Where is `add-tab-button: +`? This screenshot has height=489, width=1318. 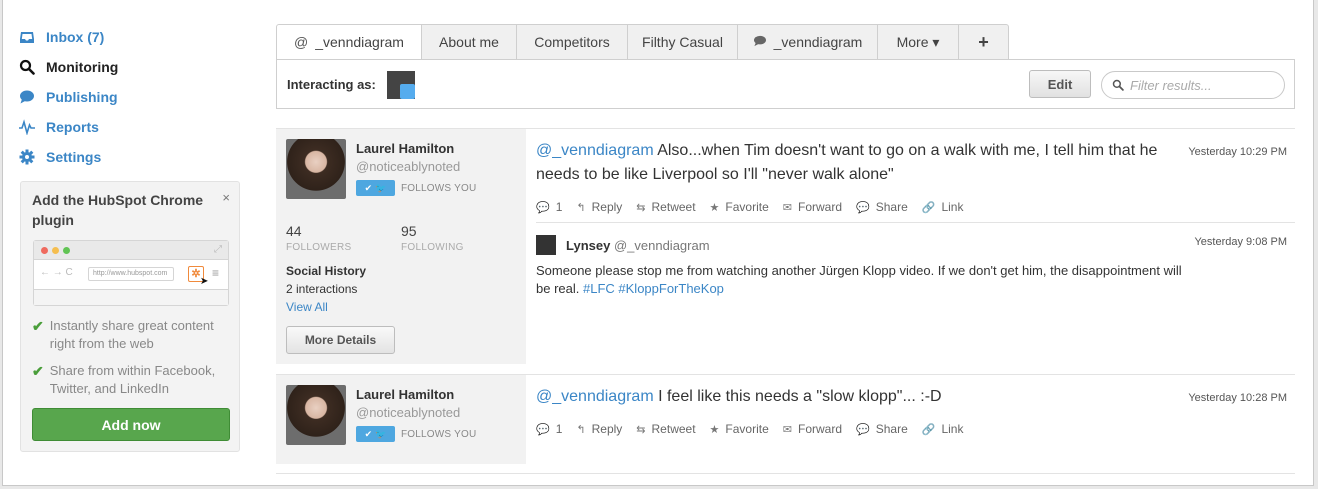
add-tab-button: + is located at coordinates (984, 42).